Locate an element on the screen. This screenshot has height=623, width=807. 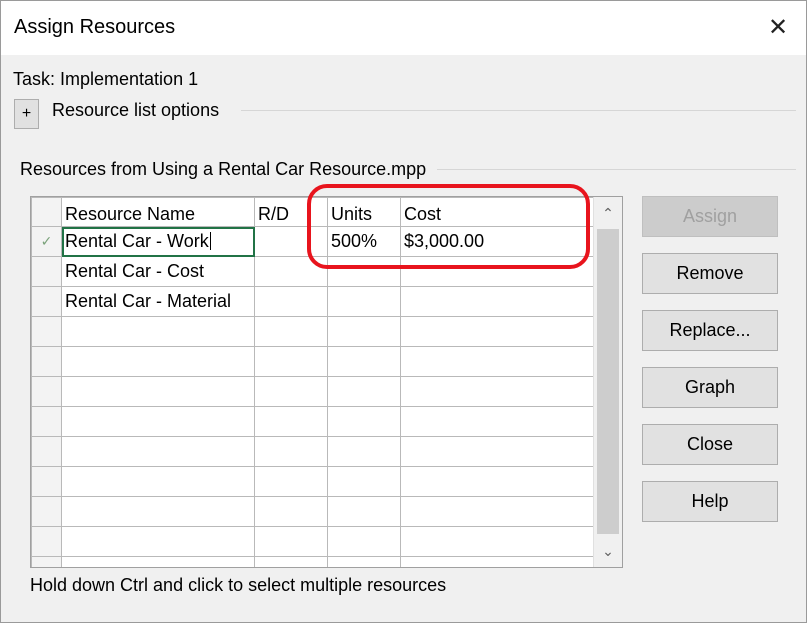
cell-resource-name: Rental Car - Work is located at coordinates (158, 241).